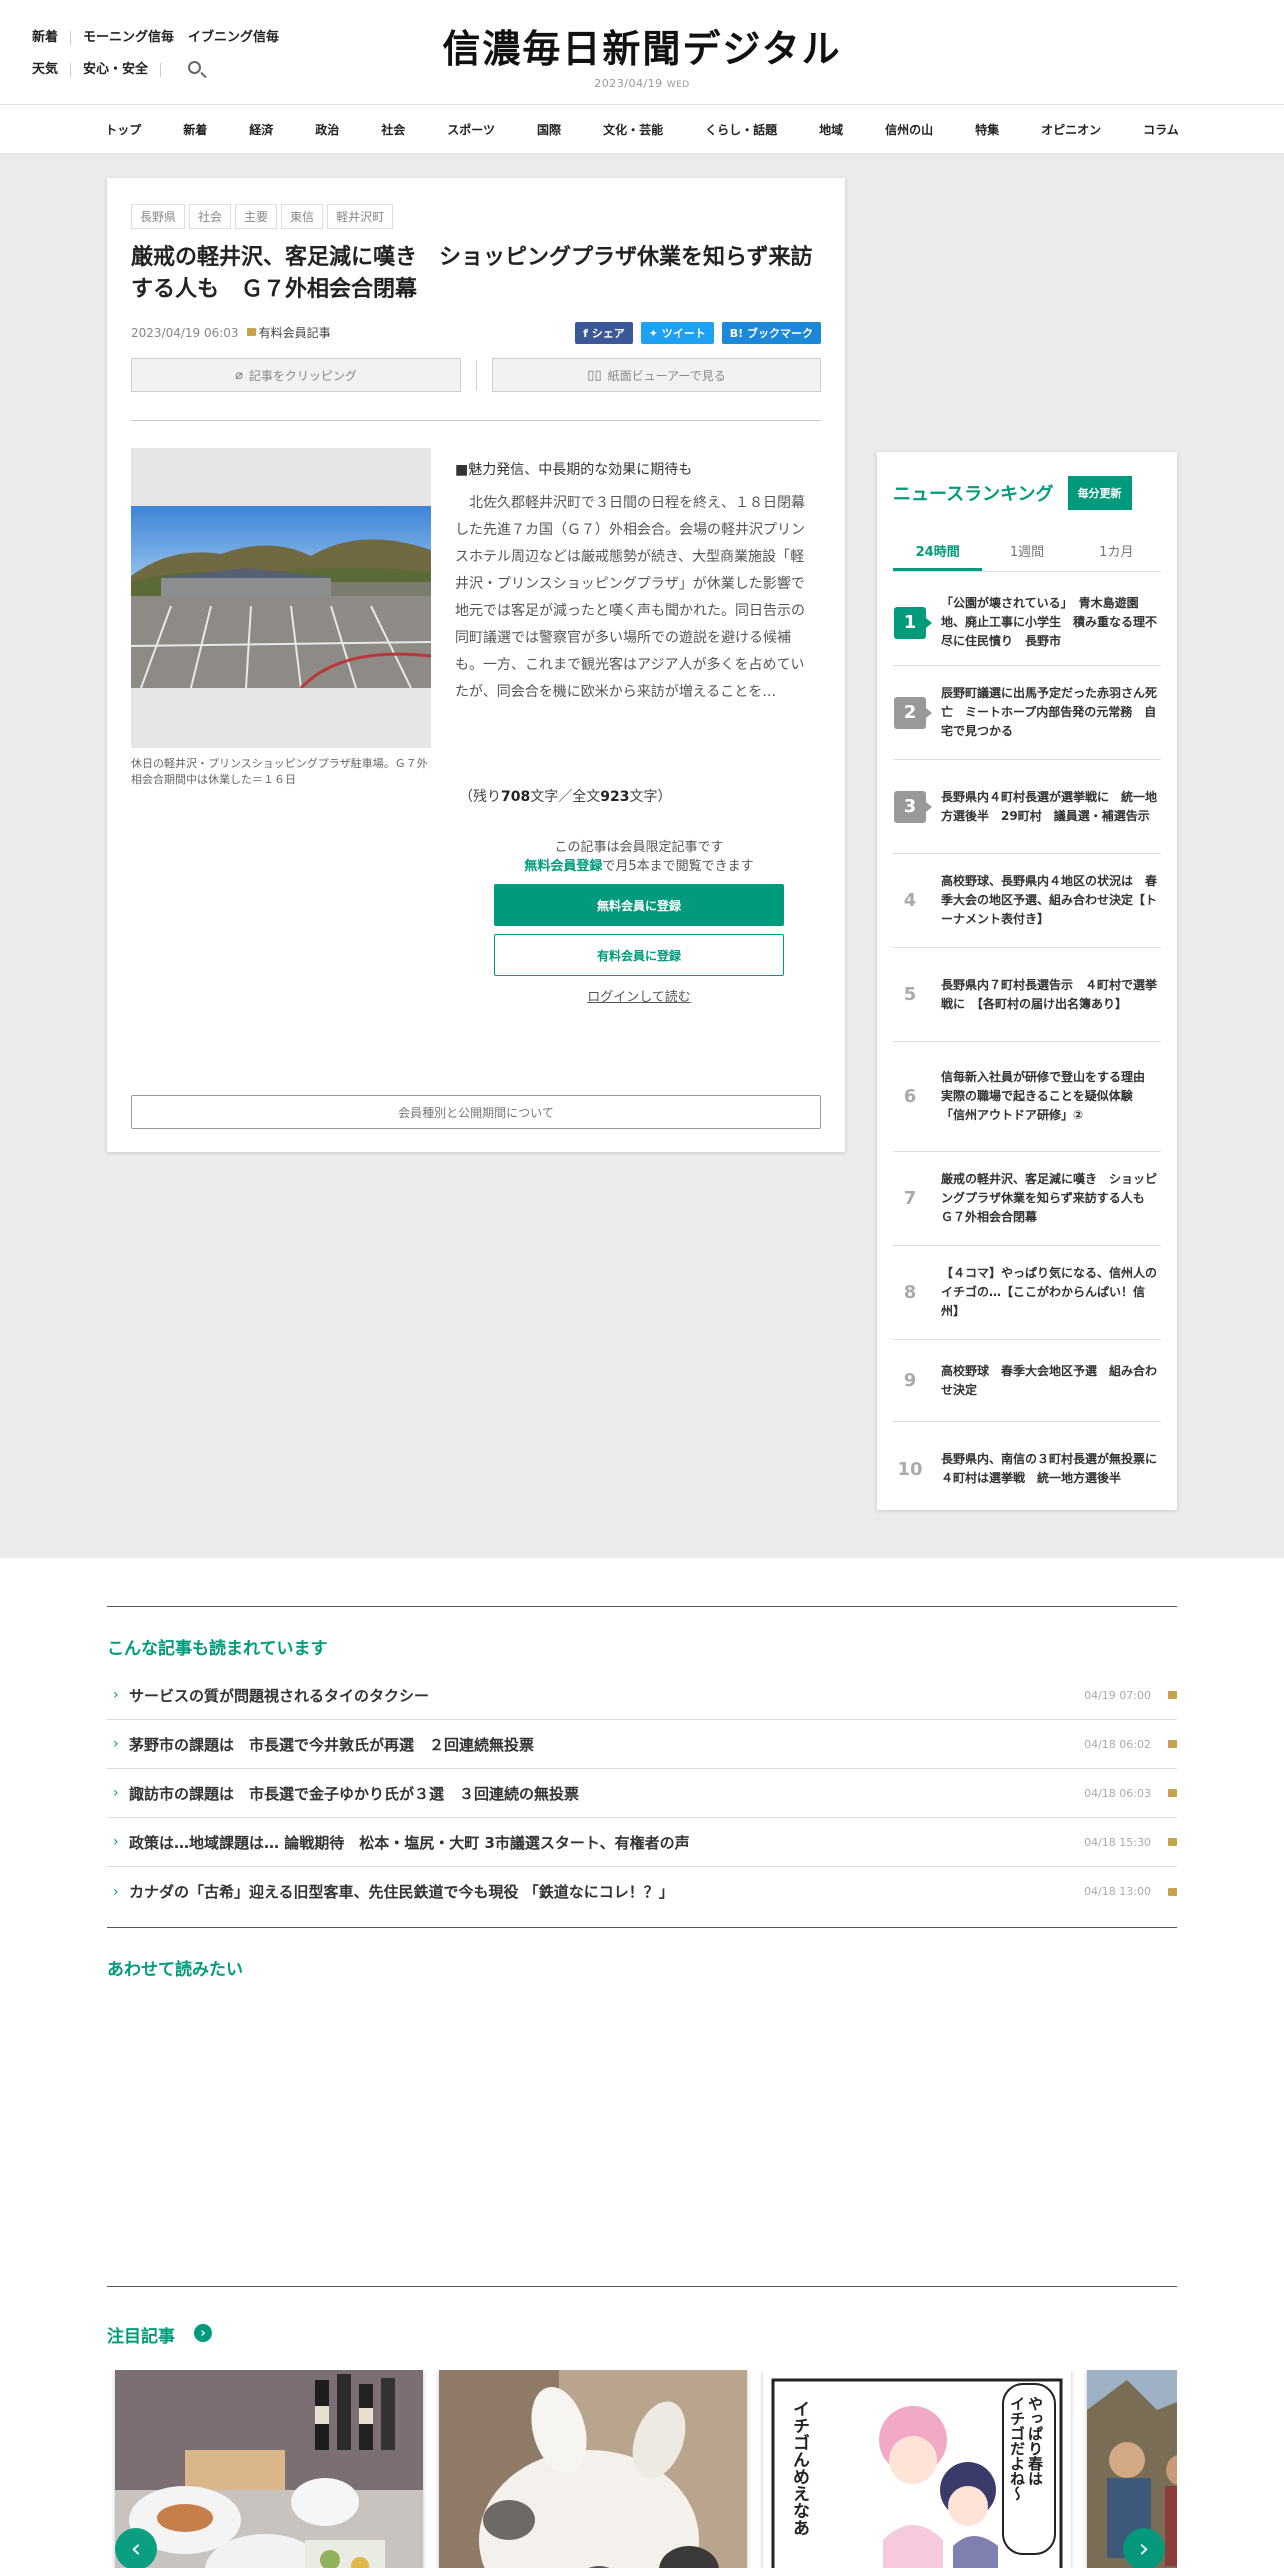  I want to click on member-line2: で月5本まで閲覧できます, so click(678, 866).